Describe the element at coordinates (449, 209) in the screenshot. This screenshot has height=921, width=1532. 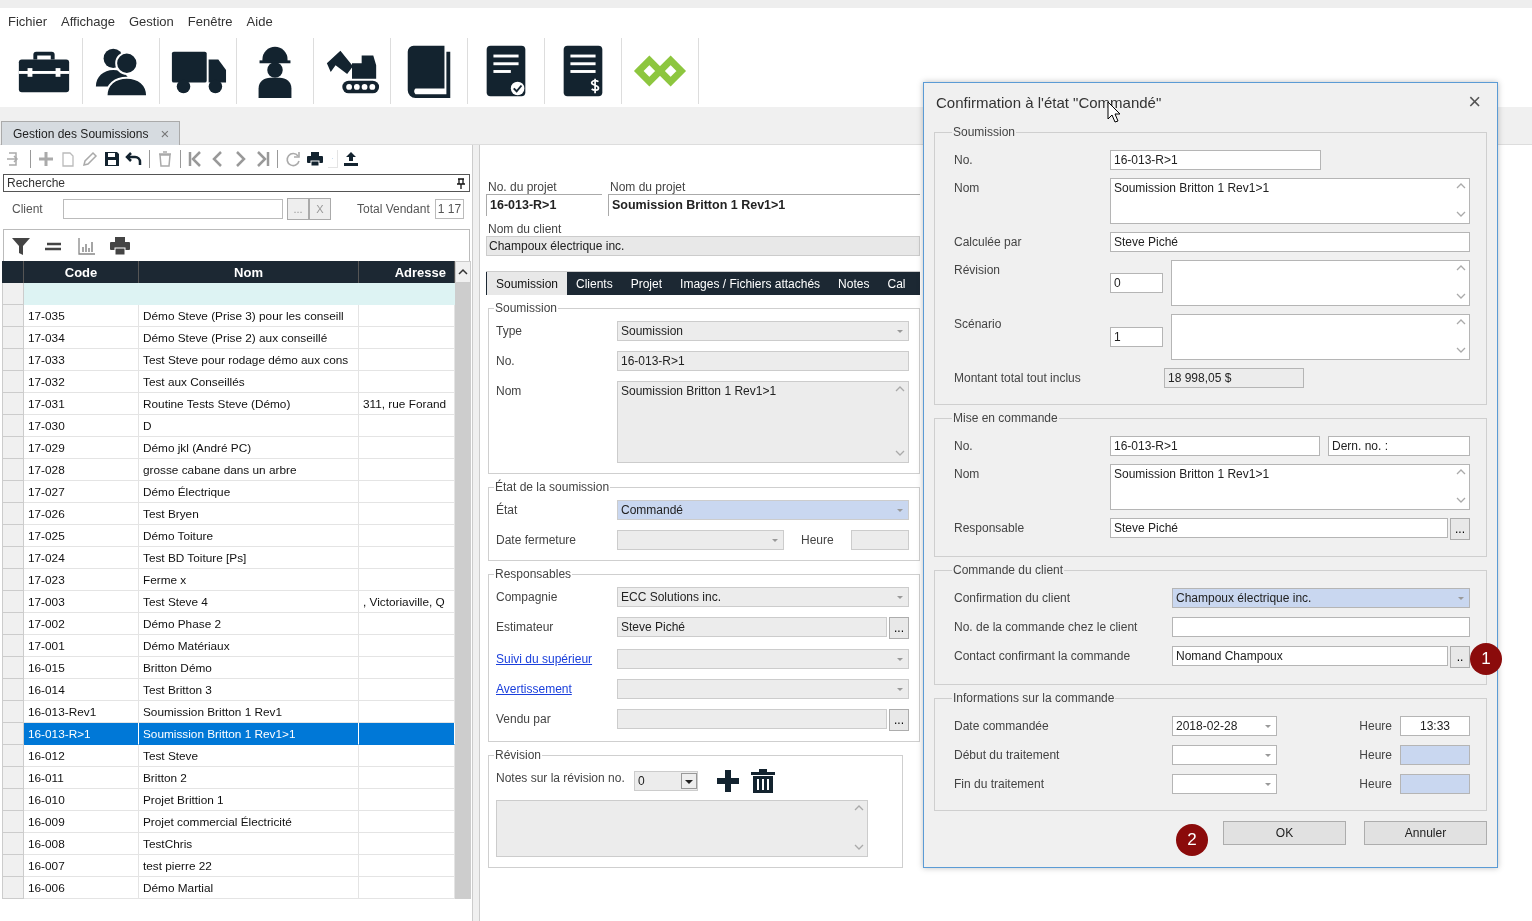
I see `text-field: 1 17` at that location.